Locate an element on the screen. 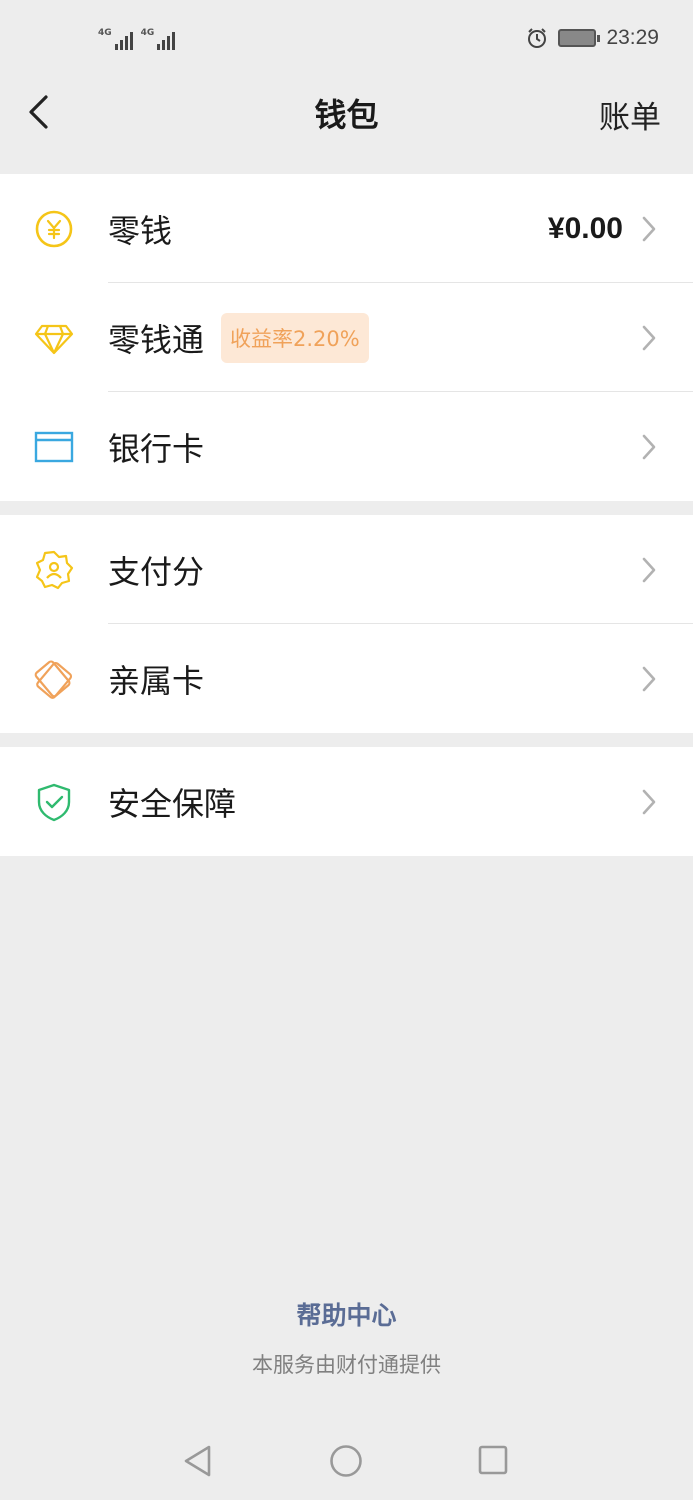 Image resolution: width=693 pixels, height=1500 pixels. row-change-plus-label: 零钱通 is located at coordinates (156, 339).